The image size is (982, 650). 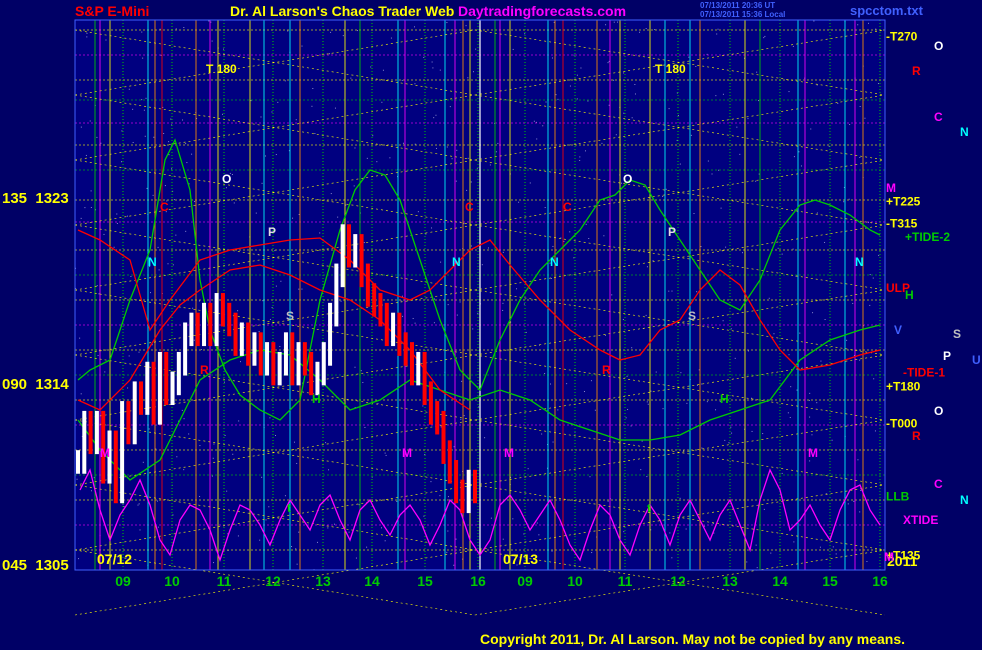 What do you see at coordinates (469, 207) in the screenshot?
I see `chart-letter: C` at bounding box center [469, 207].